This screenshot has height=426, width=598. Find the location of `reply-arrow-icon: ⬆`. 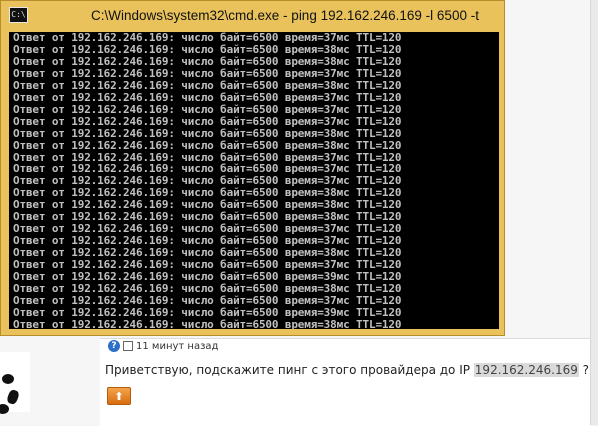

reply-arrow-icon: ⬆ is located at coordinates (119, 396).